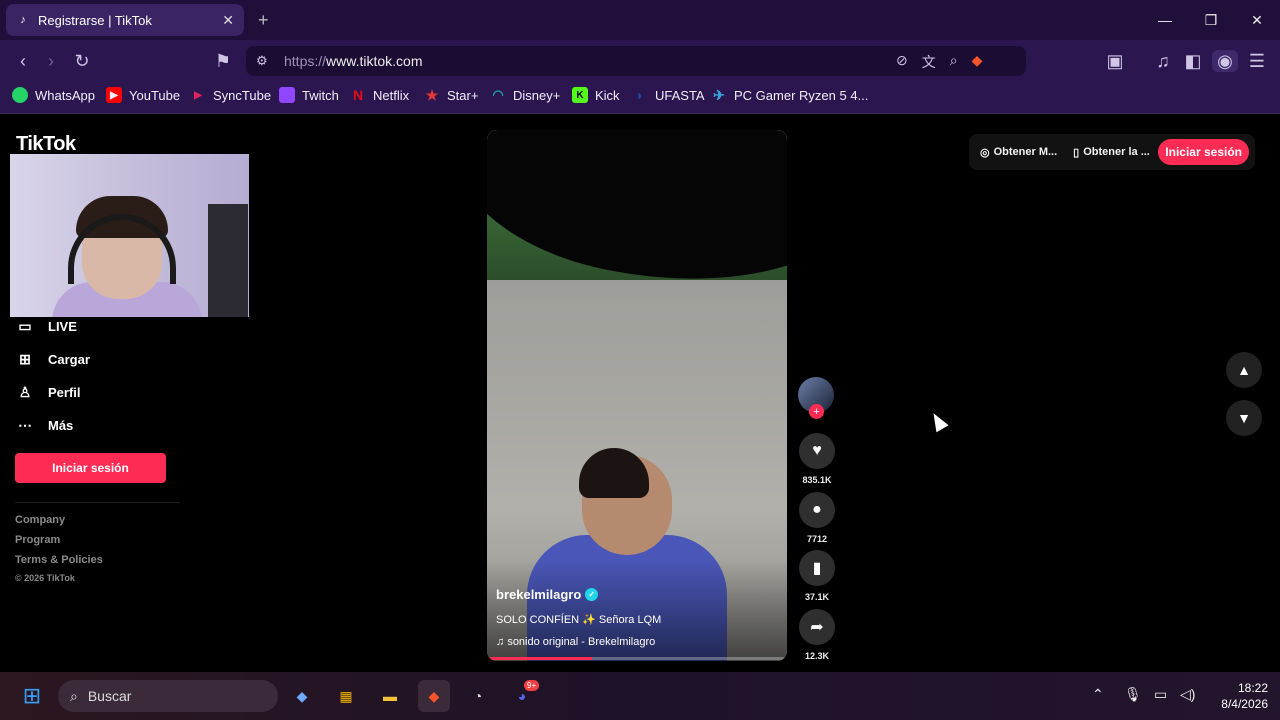  What do you see at coordinates (816, 411) in the screenshot?
I see `follow-plus-icon: +` at bounding box center [816, 411].